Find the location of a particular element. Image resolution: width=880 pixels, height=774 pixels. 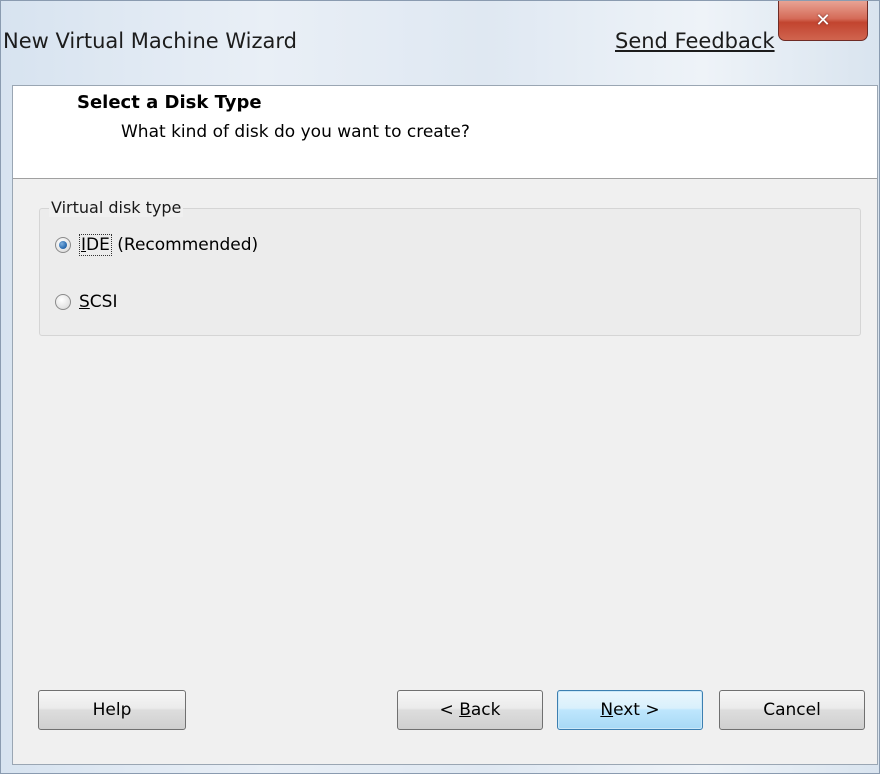

back-button-label: < Back is located at coordinates (470, 710).